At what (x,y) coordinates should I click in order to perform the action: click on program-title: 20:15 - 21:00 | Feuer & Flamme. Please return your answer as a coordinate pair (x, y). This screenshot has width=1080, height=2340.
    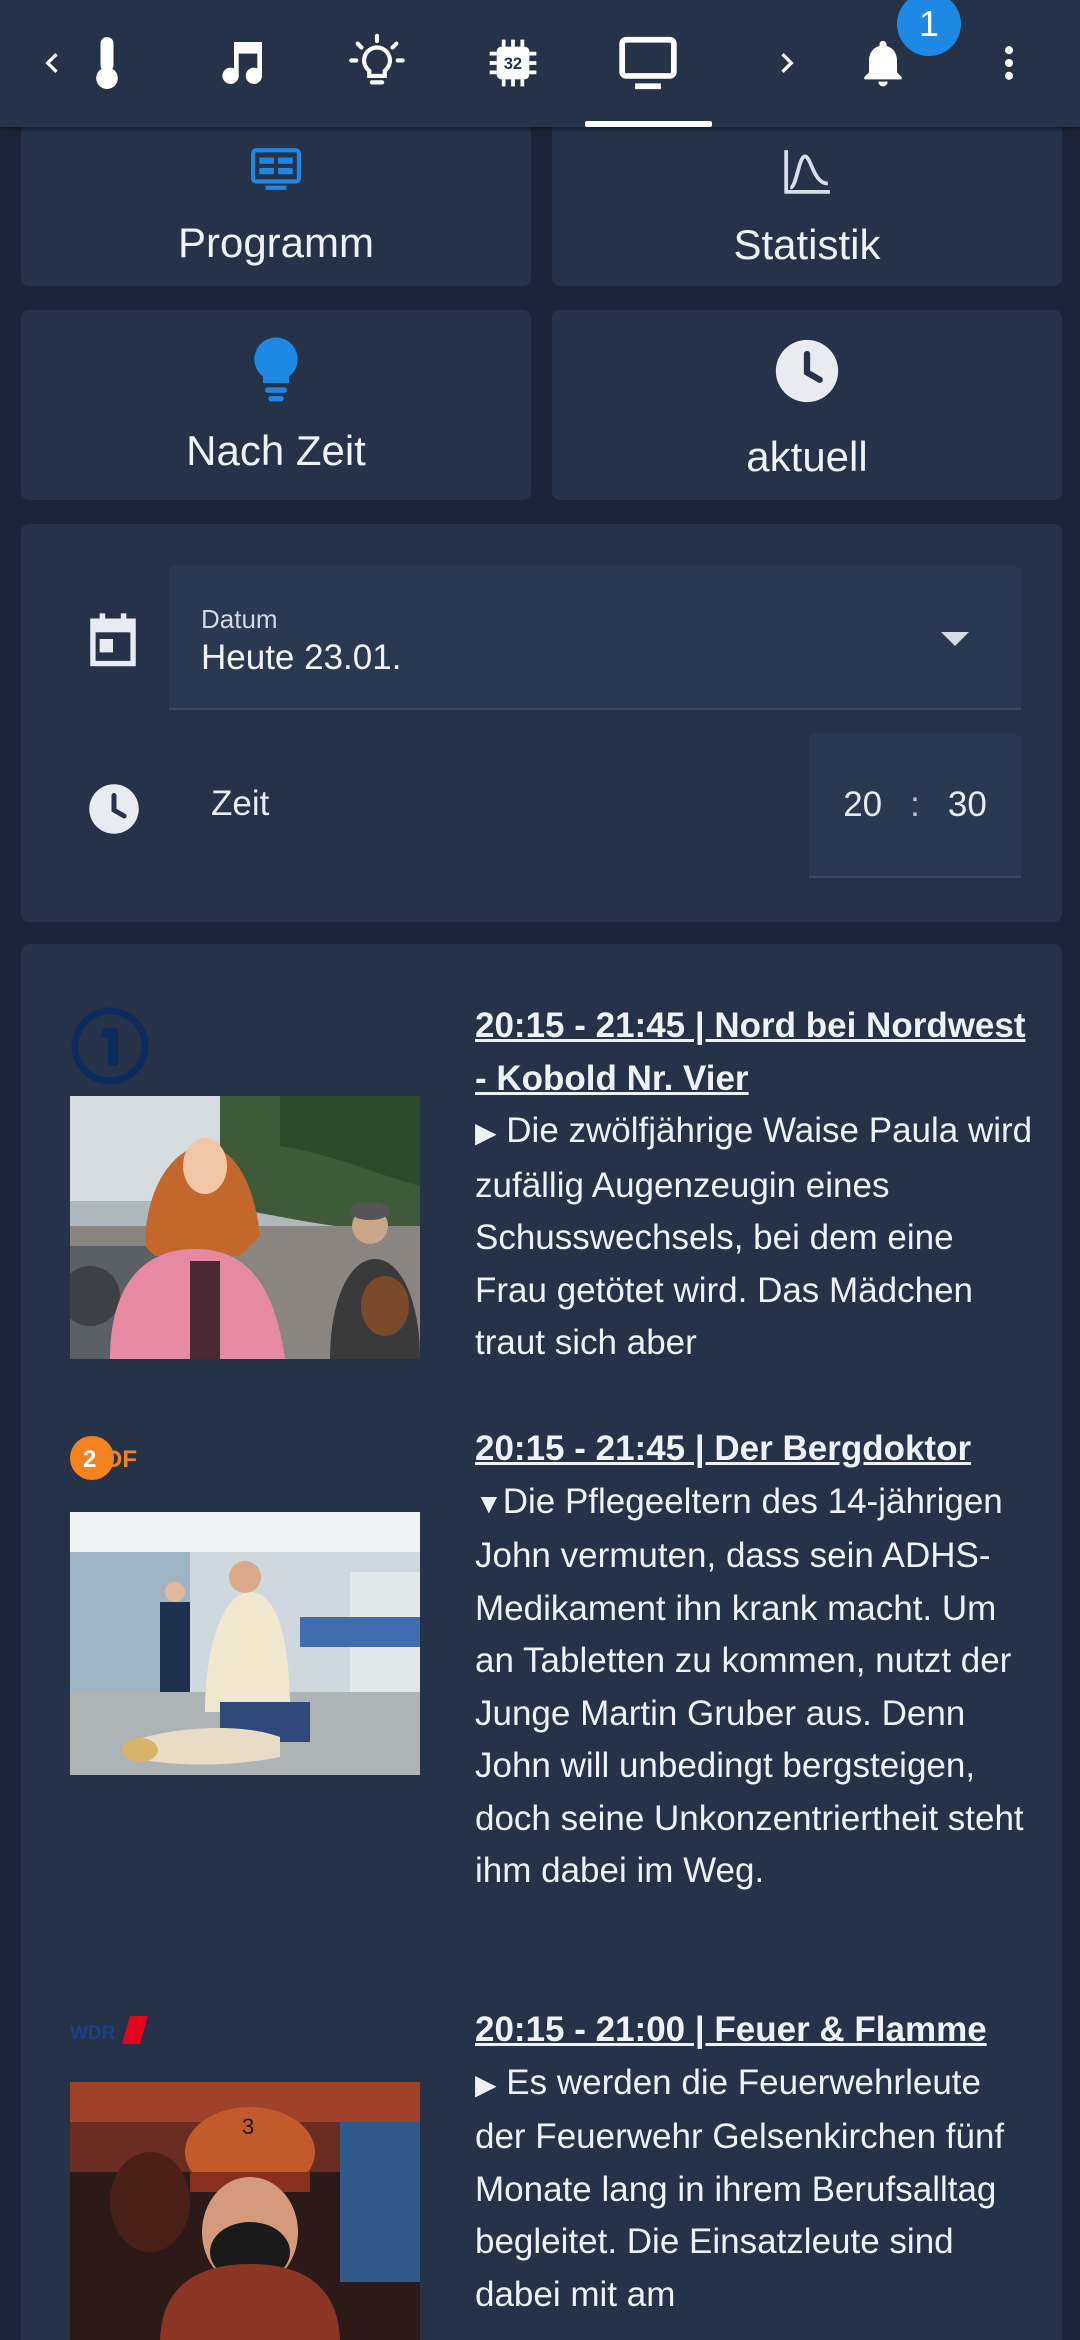
    Looking at the image, I should click on (755, 2030).